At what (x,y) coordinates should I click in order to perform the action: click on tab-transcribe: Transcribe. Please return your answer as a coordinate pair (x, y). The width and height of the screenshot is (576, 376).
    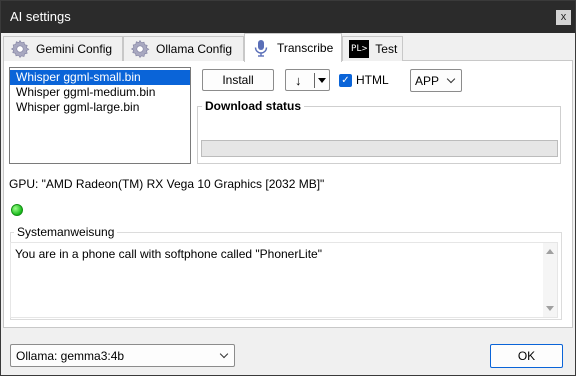
    Looking at the image, I should click on (293, 47).